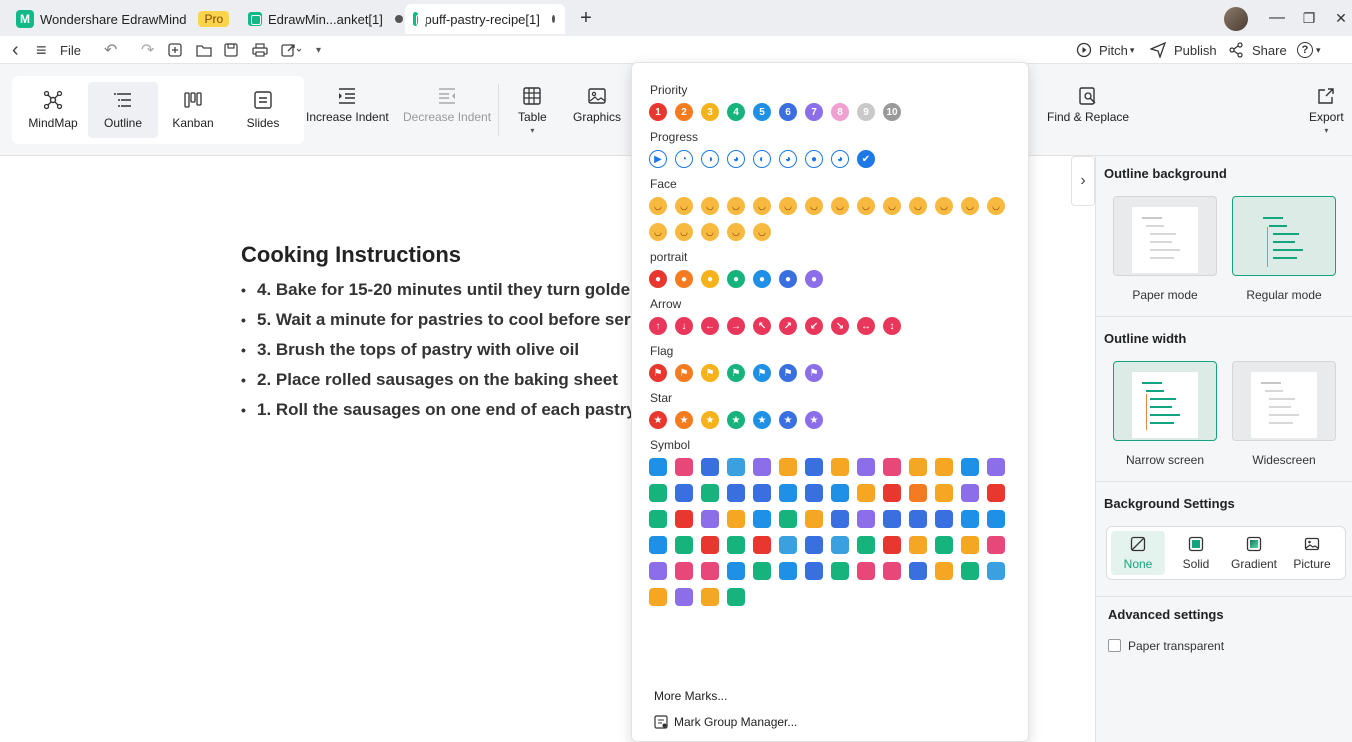 The width and height of the screenshot is (1352, 742). I want to click on priority-6-icon: 6, so click(788, 112).